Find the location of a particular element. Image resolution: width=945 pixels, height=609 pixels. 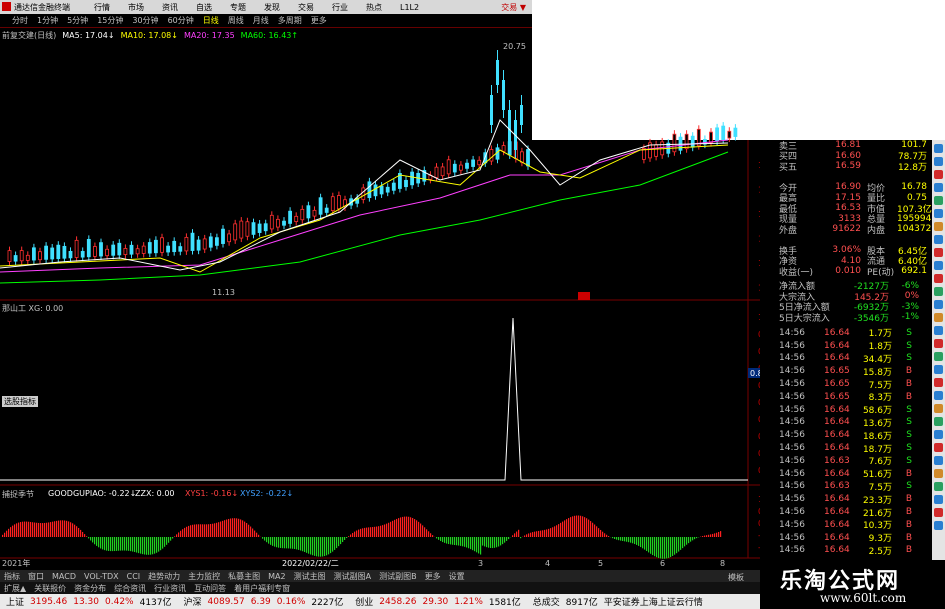

flow-value: -3546万 is located at coordinates (871, 318).